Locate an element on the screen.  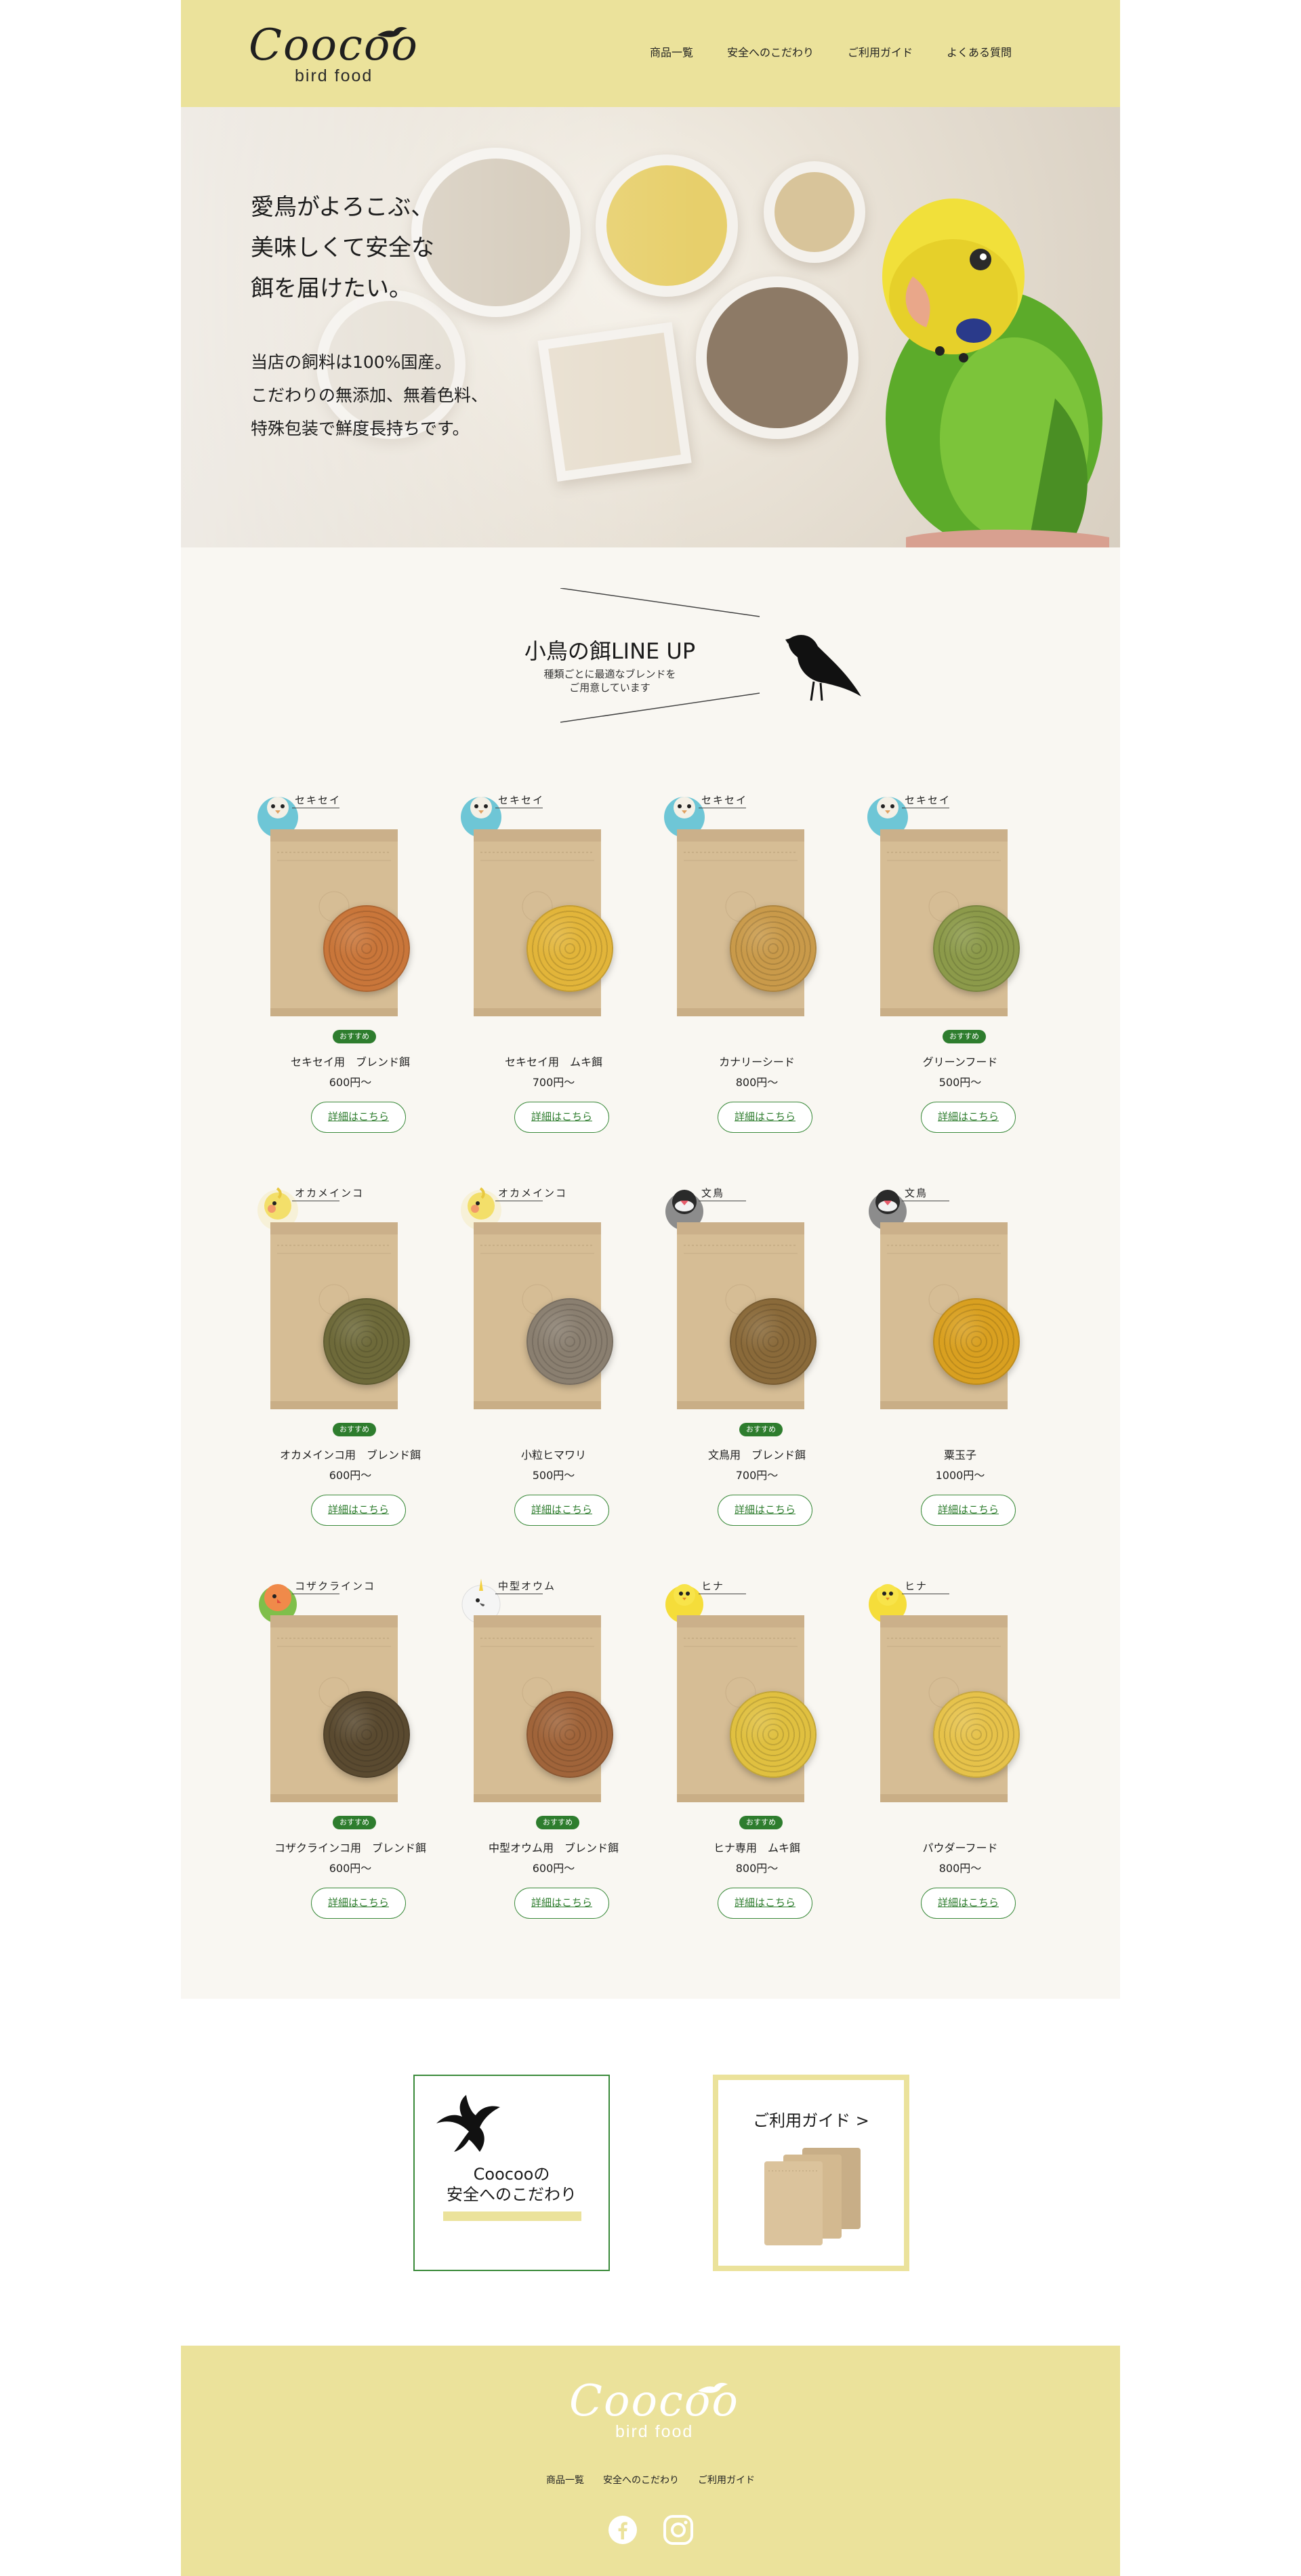
product-card: 中型オウムおすすめ中型オウム用 ブレンド餌 600円〜詳細はこちら is located at coordinates (553, 1762).